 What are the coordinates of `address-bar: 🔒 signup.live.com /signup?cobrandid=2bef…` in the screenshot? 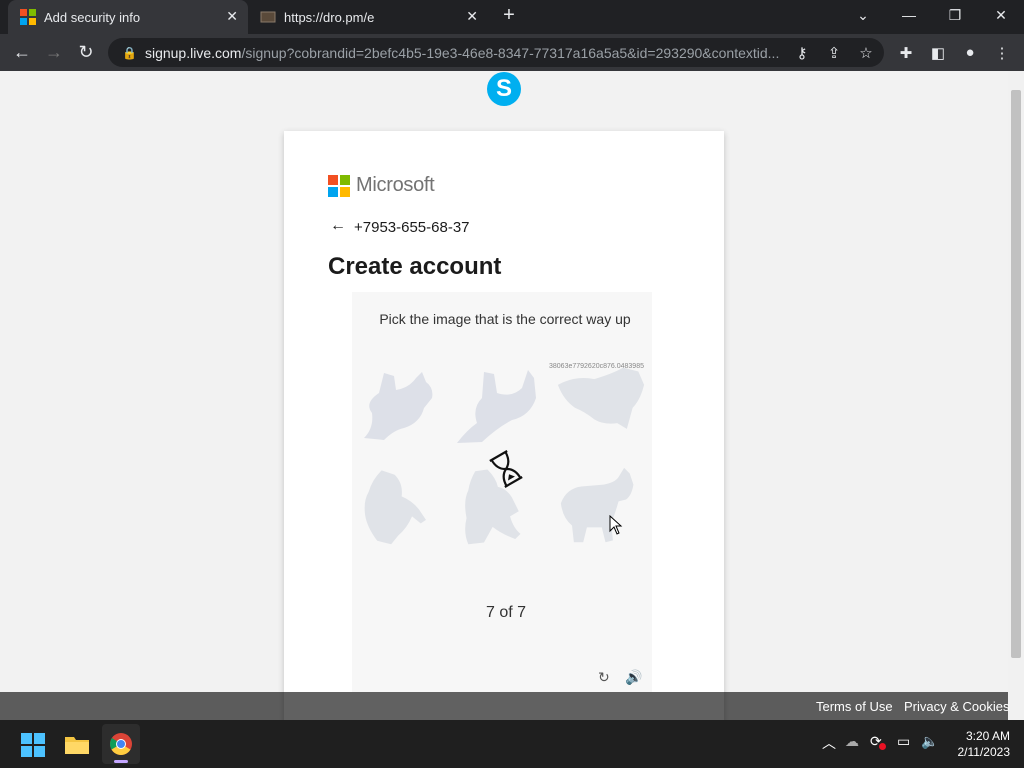 It's located at (496, 52).